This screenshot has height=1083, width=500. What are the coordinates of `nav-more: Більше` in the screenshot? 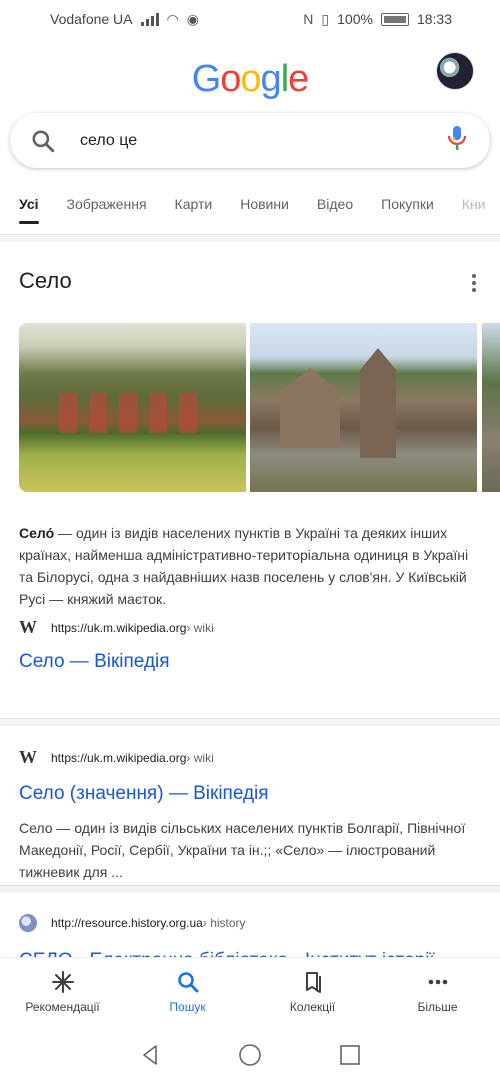 It's located at (437, 992).